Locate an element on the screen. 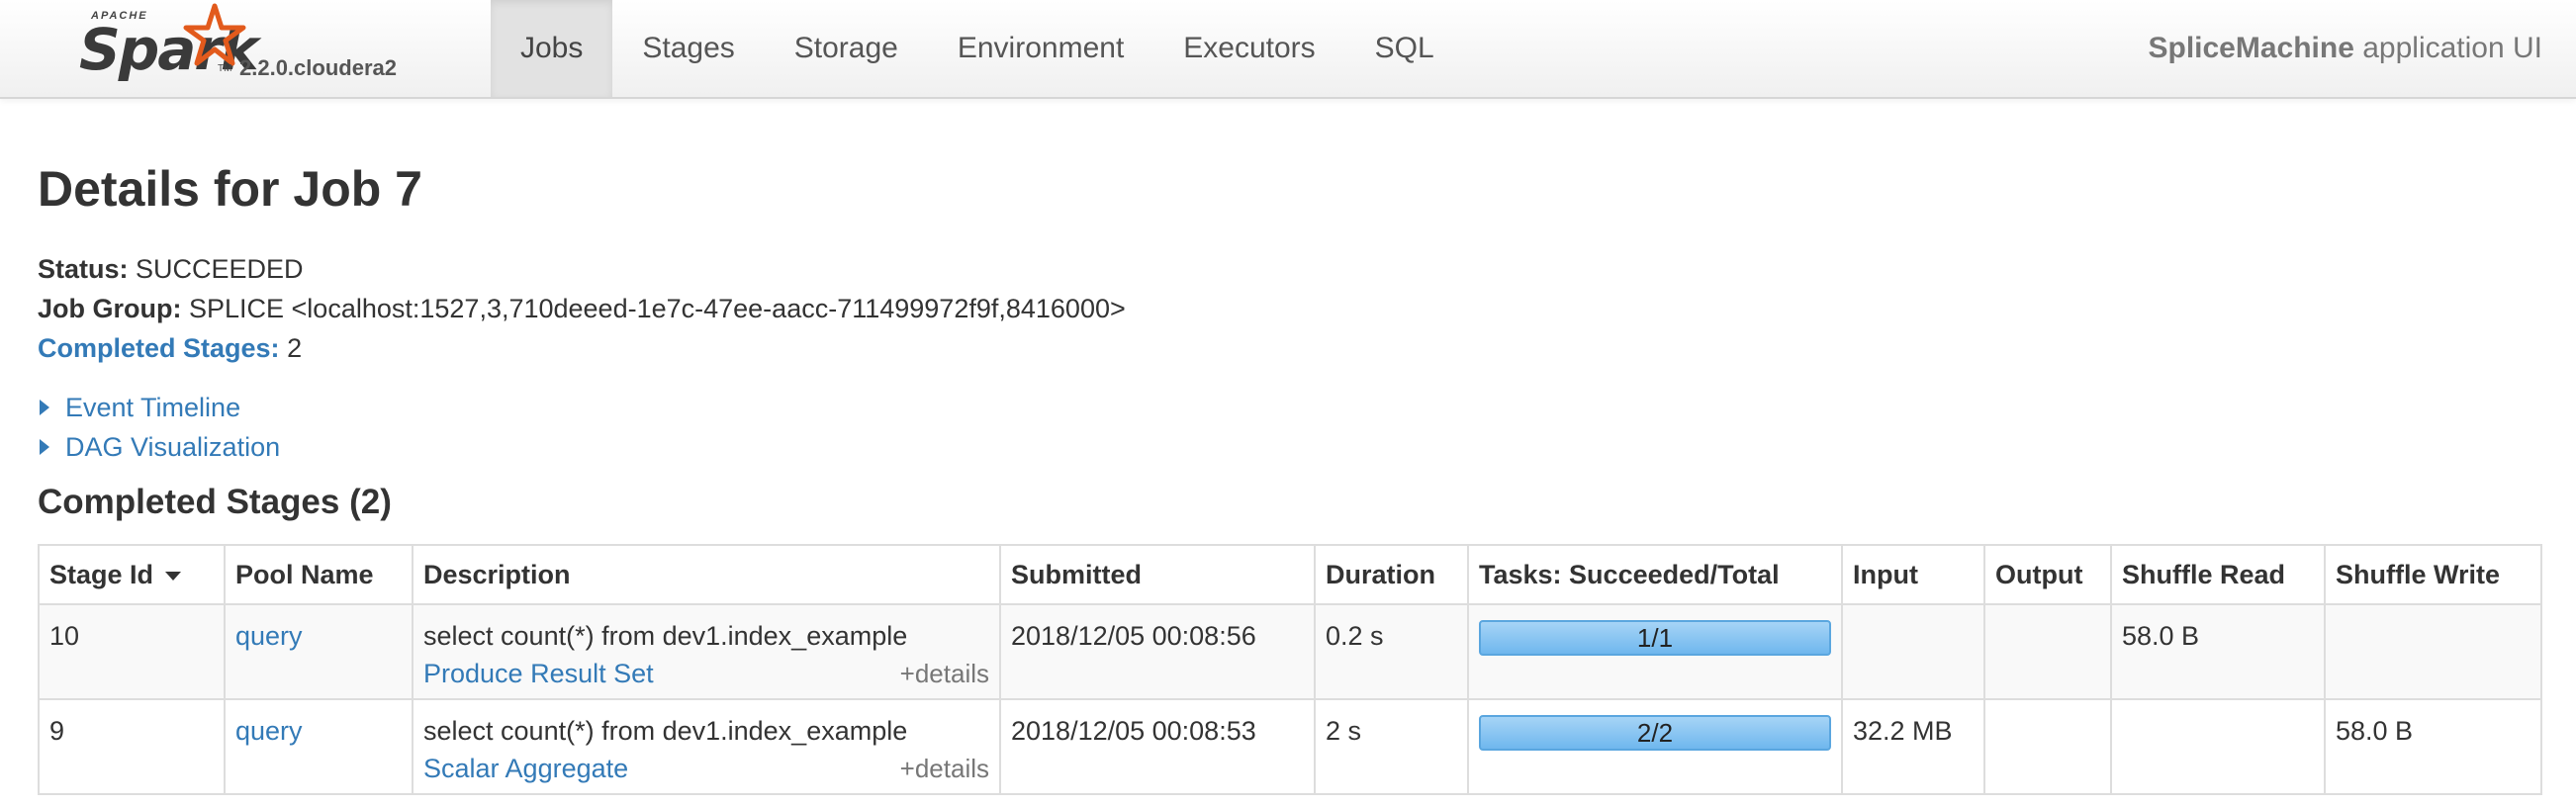 This screenshot has width=2576, height=807. application-title: SpliceMachine application UI is located at coordinates (2345, 48).